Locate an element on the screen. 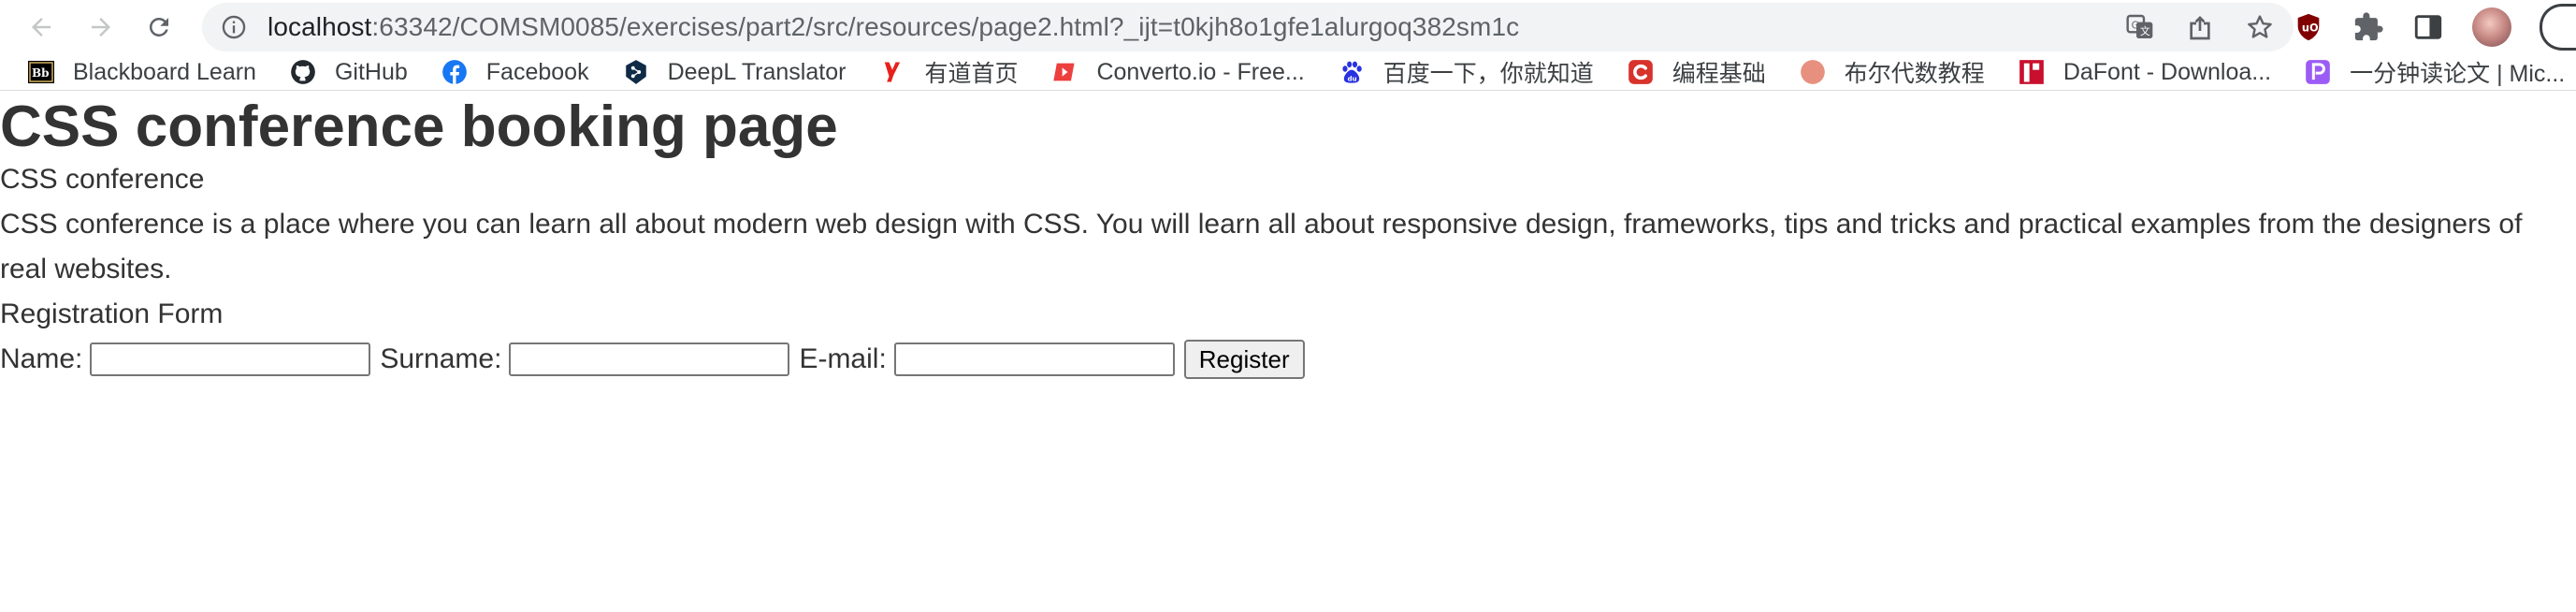  bookmark-star-icon is located at coordinates (2260, 27).